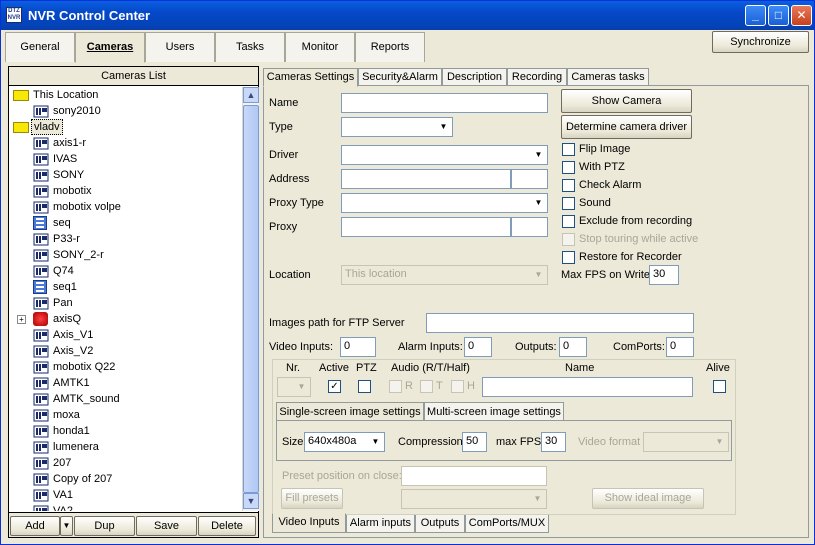  I want to click on alive-checkbox, so click(719, 386).